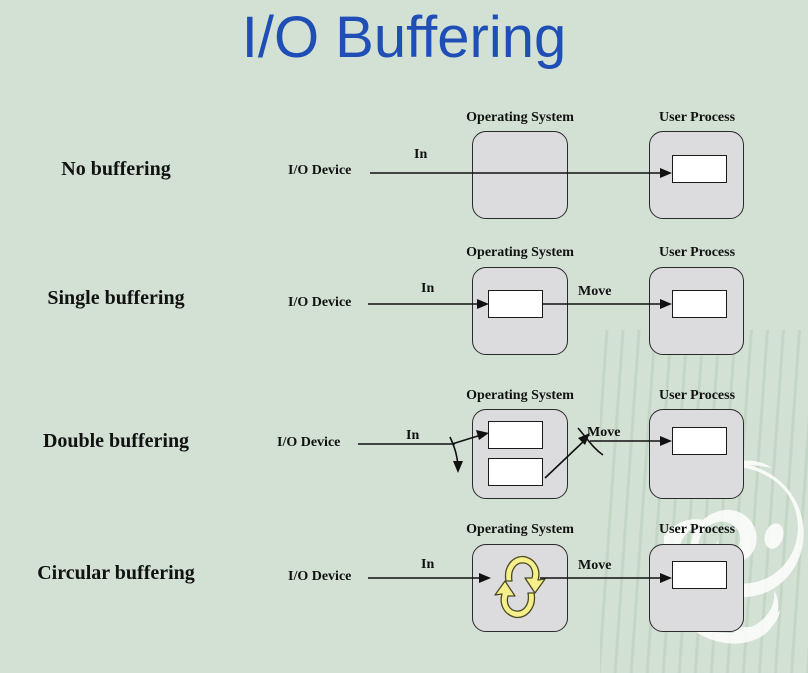 The height and width of the screenshot is (673, 808). I want to click on move-label-row2: Move, so click(595, 291).